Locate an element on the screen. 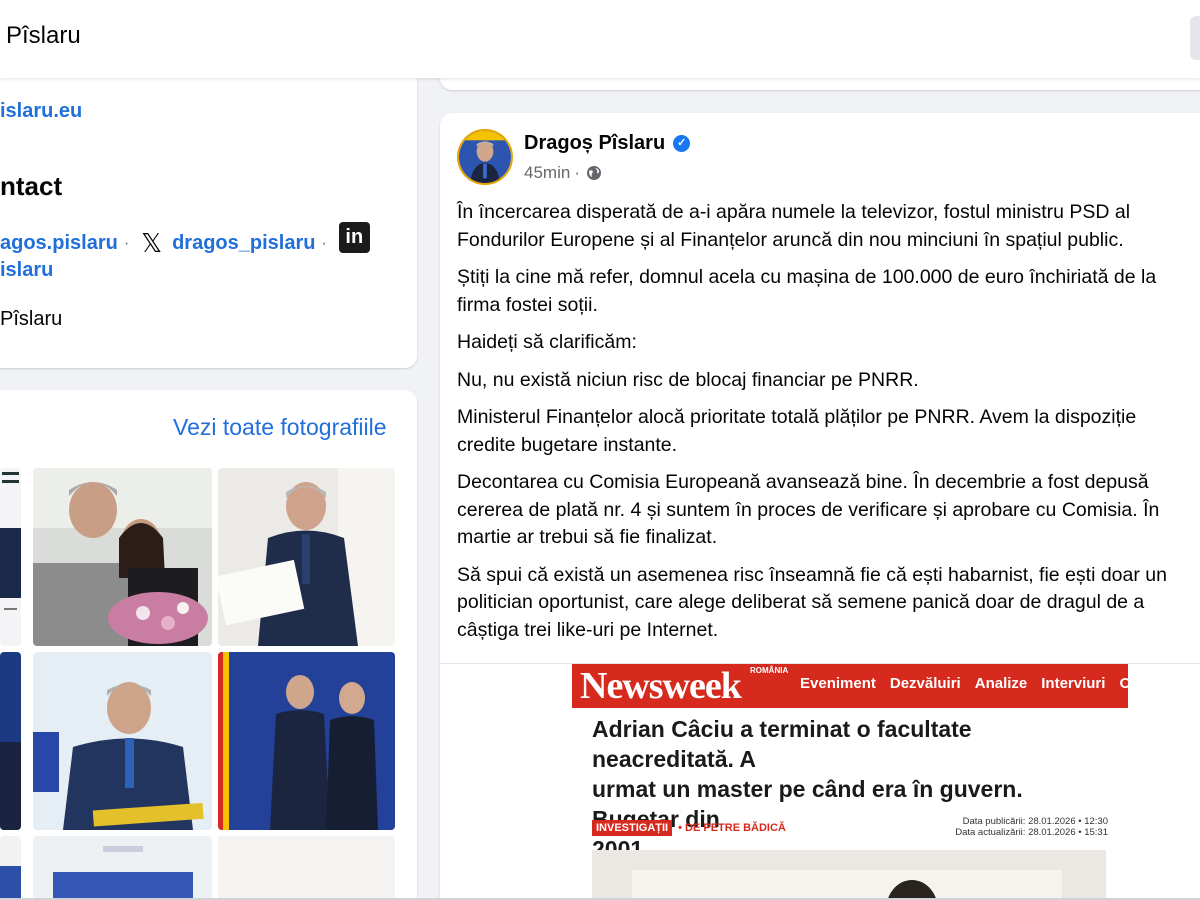  contact-heading: ntact is located at coordinates (31, 186).